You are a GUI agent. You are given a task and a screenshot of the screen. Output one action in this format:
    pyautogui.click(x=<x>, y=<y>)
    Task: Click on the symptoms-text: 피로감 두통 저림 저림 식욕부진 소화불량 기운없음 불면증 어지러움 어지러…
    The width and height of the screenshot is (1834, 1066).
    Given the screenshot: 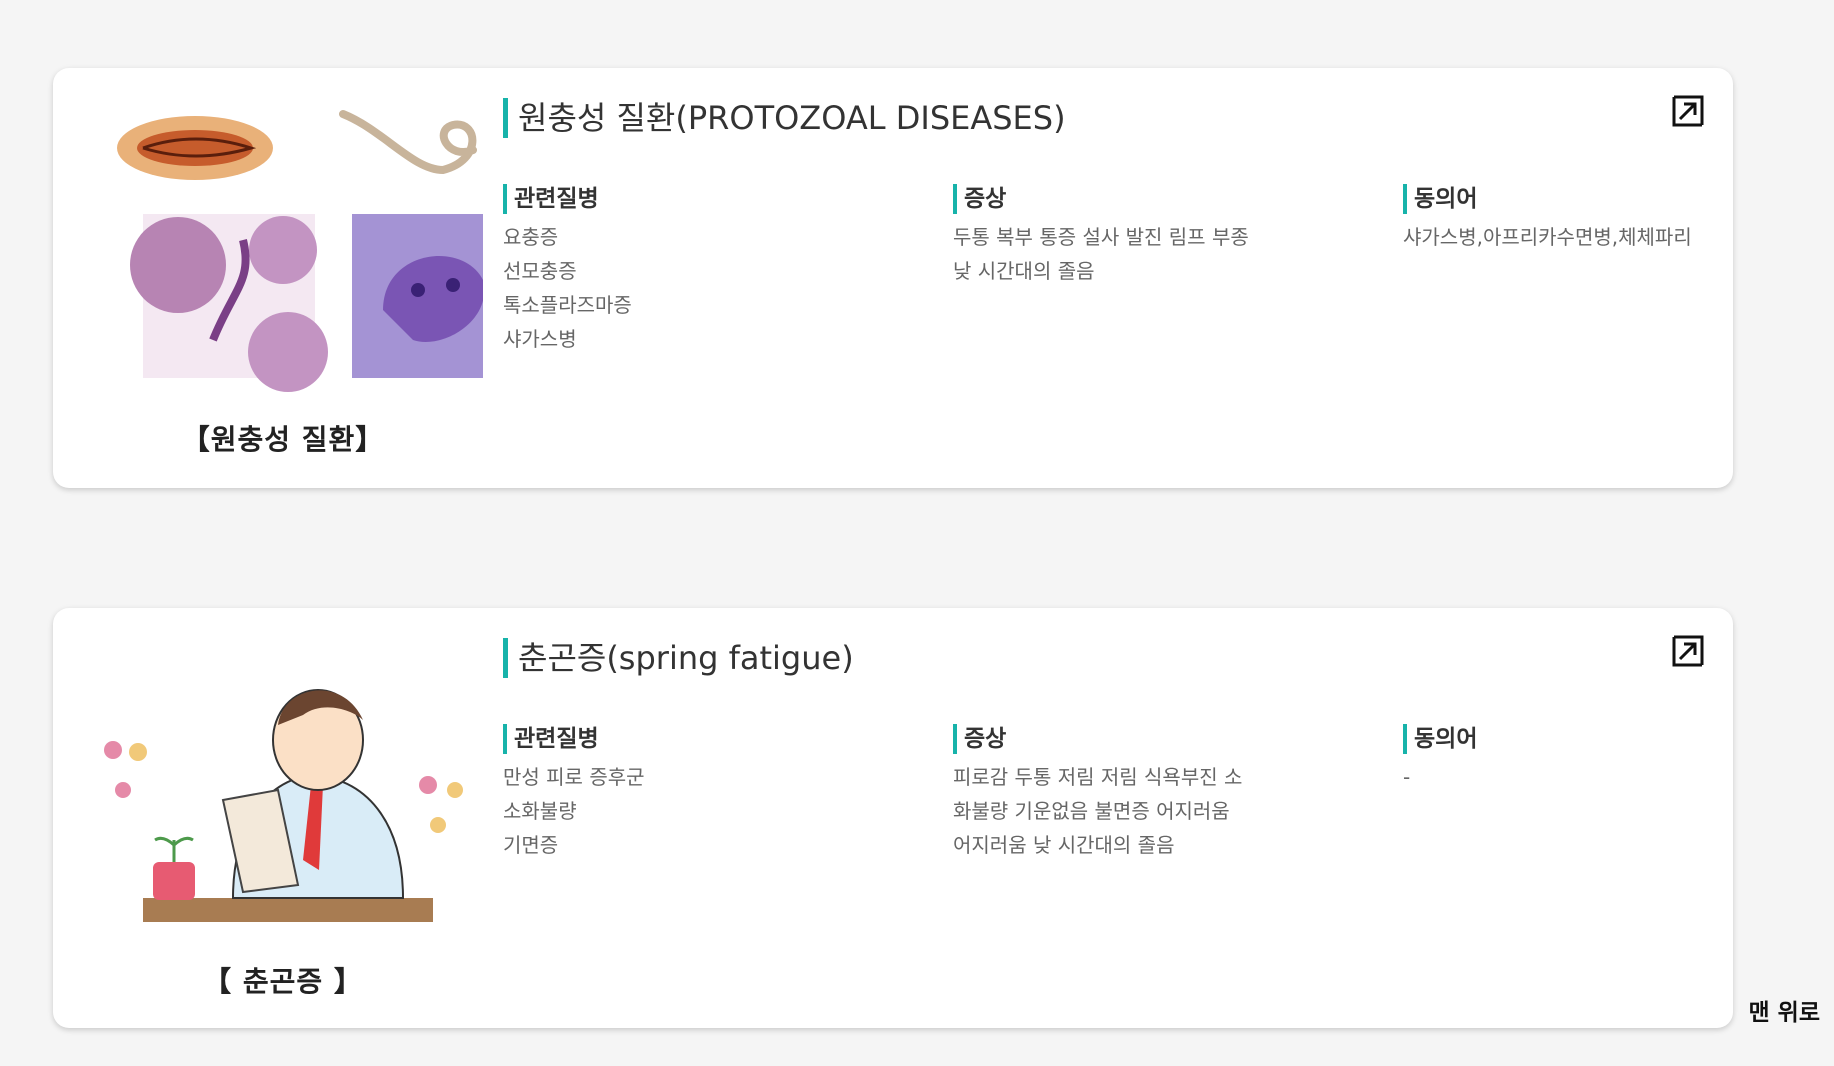 What is the action you would take?
    pyautogui.click(x=1098, y=811)
    